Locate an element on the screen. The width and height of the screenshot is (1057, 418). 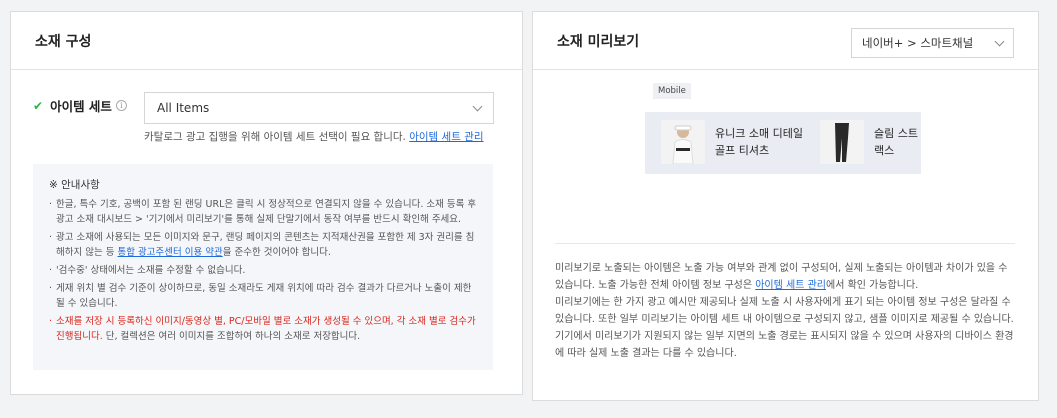
item-set-select: All Items is located at coordinates (319, 108).